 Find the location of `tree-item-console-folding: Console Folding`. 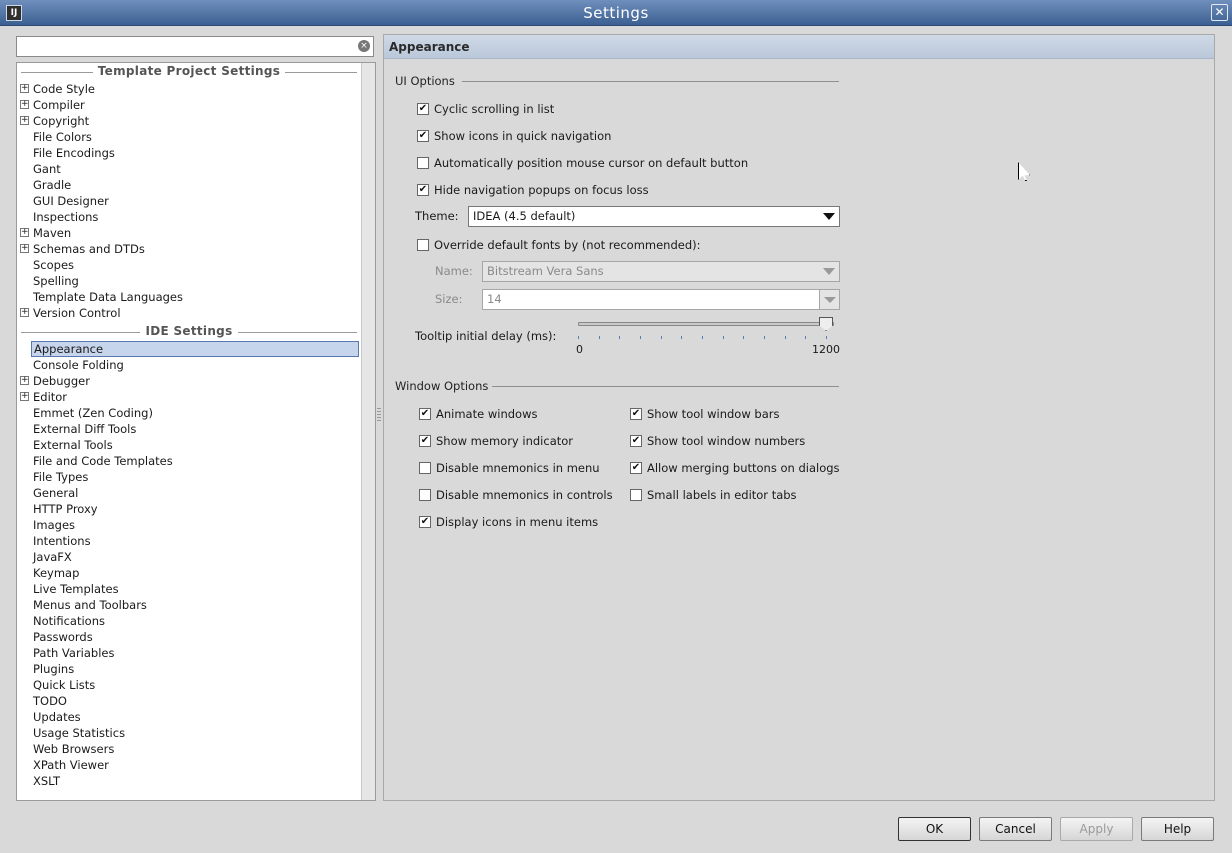

tree-item-console-folding: Console Folding is located at coordinates (79, 365).